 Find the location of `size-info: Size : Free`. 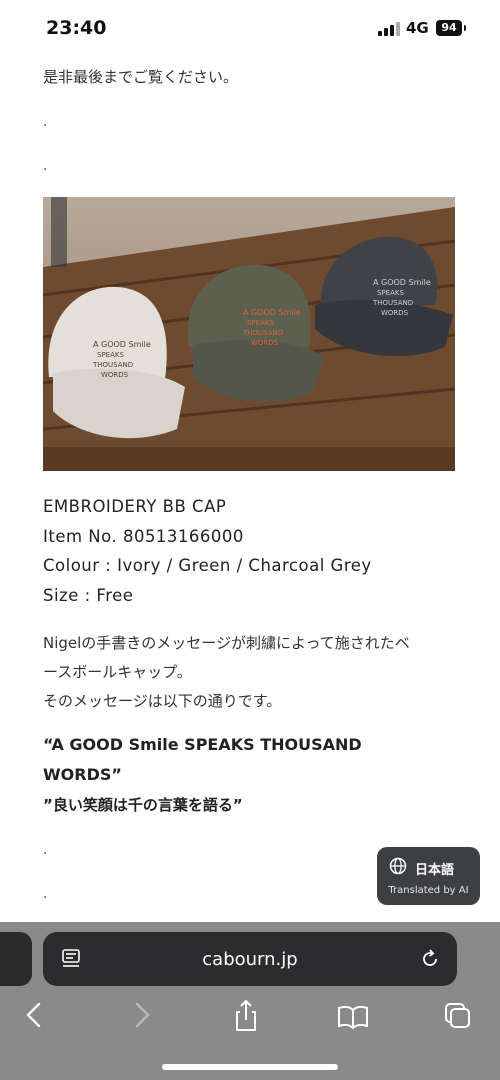

size-info: Size : Free is located at coordinates (88, 595).